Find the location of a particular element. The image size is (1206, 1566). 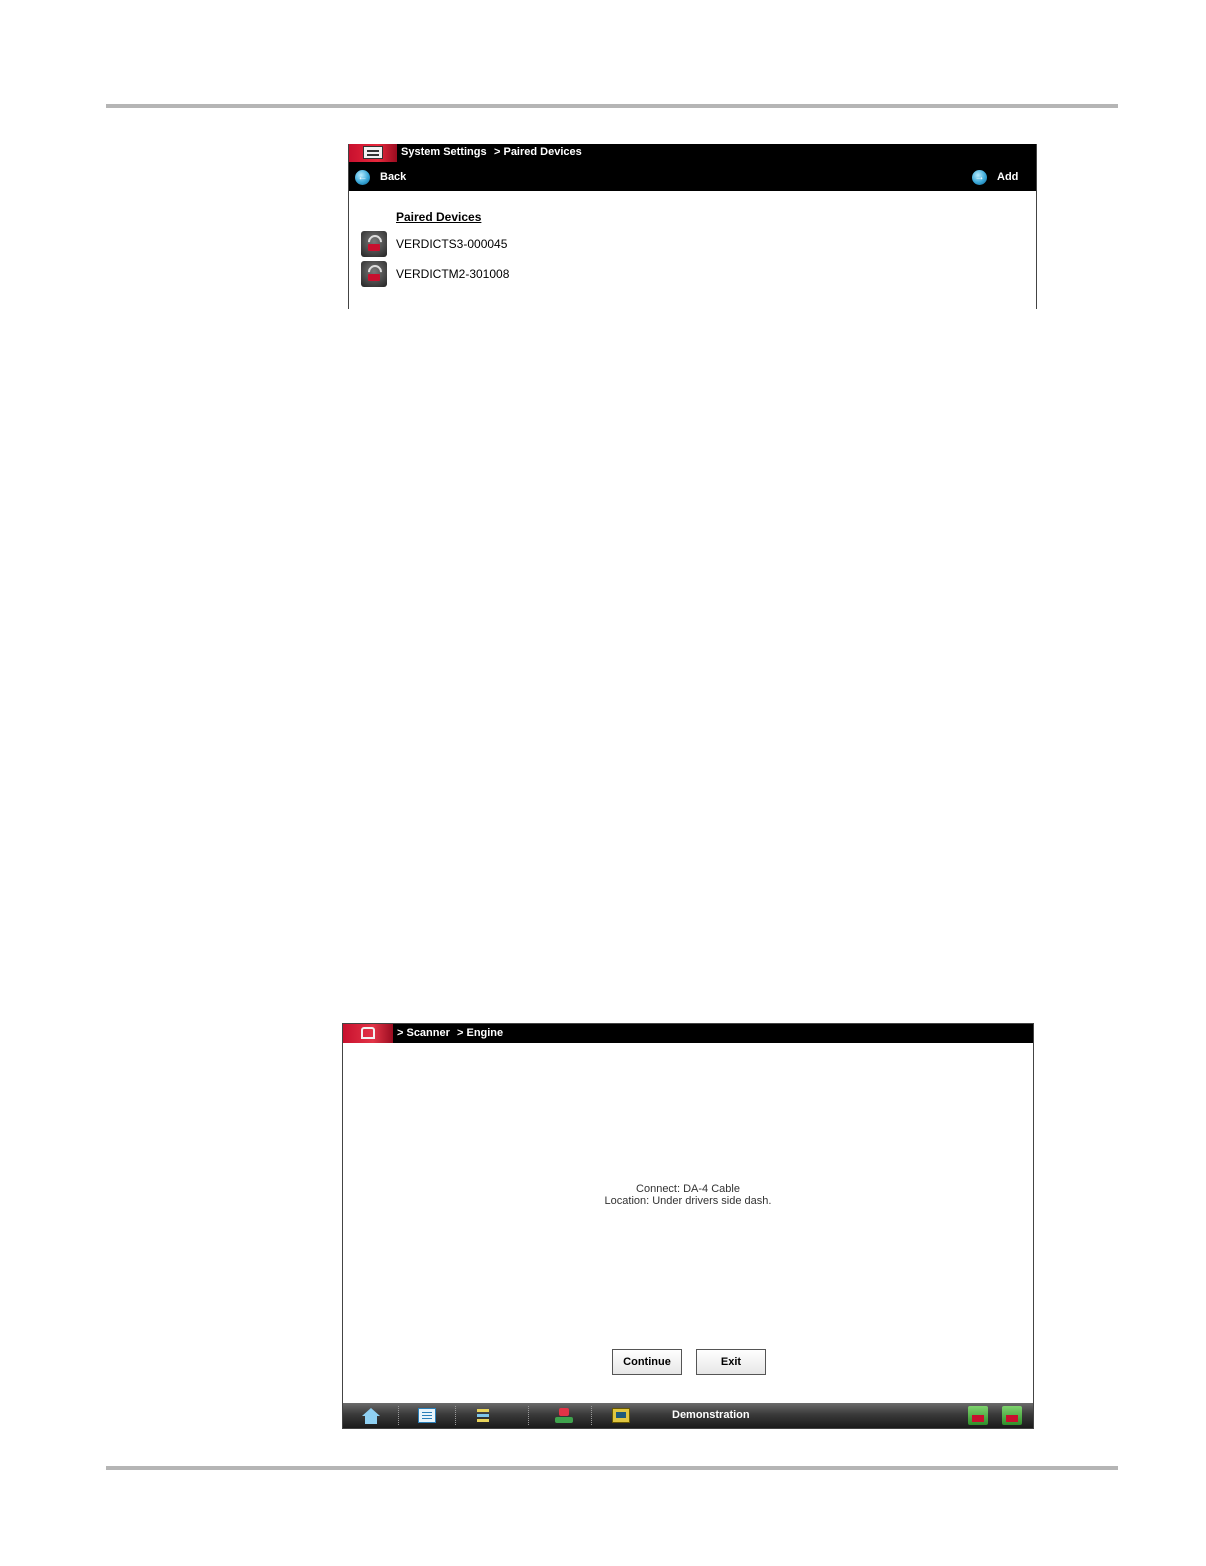

device-name: VERDICTS3-000045 is located at coordinates (452, 244).